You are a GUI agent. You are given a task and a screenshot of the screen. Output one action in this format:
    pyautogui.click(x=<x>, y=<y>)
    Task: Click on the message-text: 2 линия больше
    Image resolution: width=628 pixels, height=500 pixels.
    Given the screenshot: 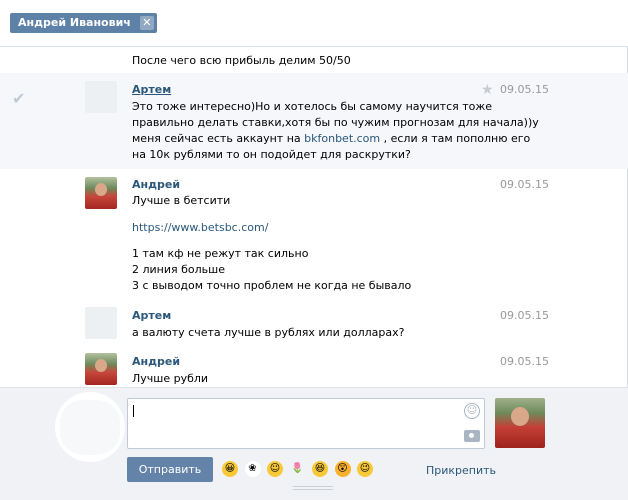 What is the action you would take?
    pyautogui.click(x=178, y=269)
    